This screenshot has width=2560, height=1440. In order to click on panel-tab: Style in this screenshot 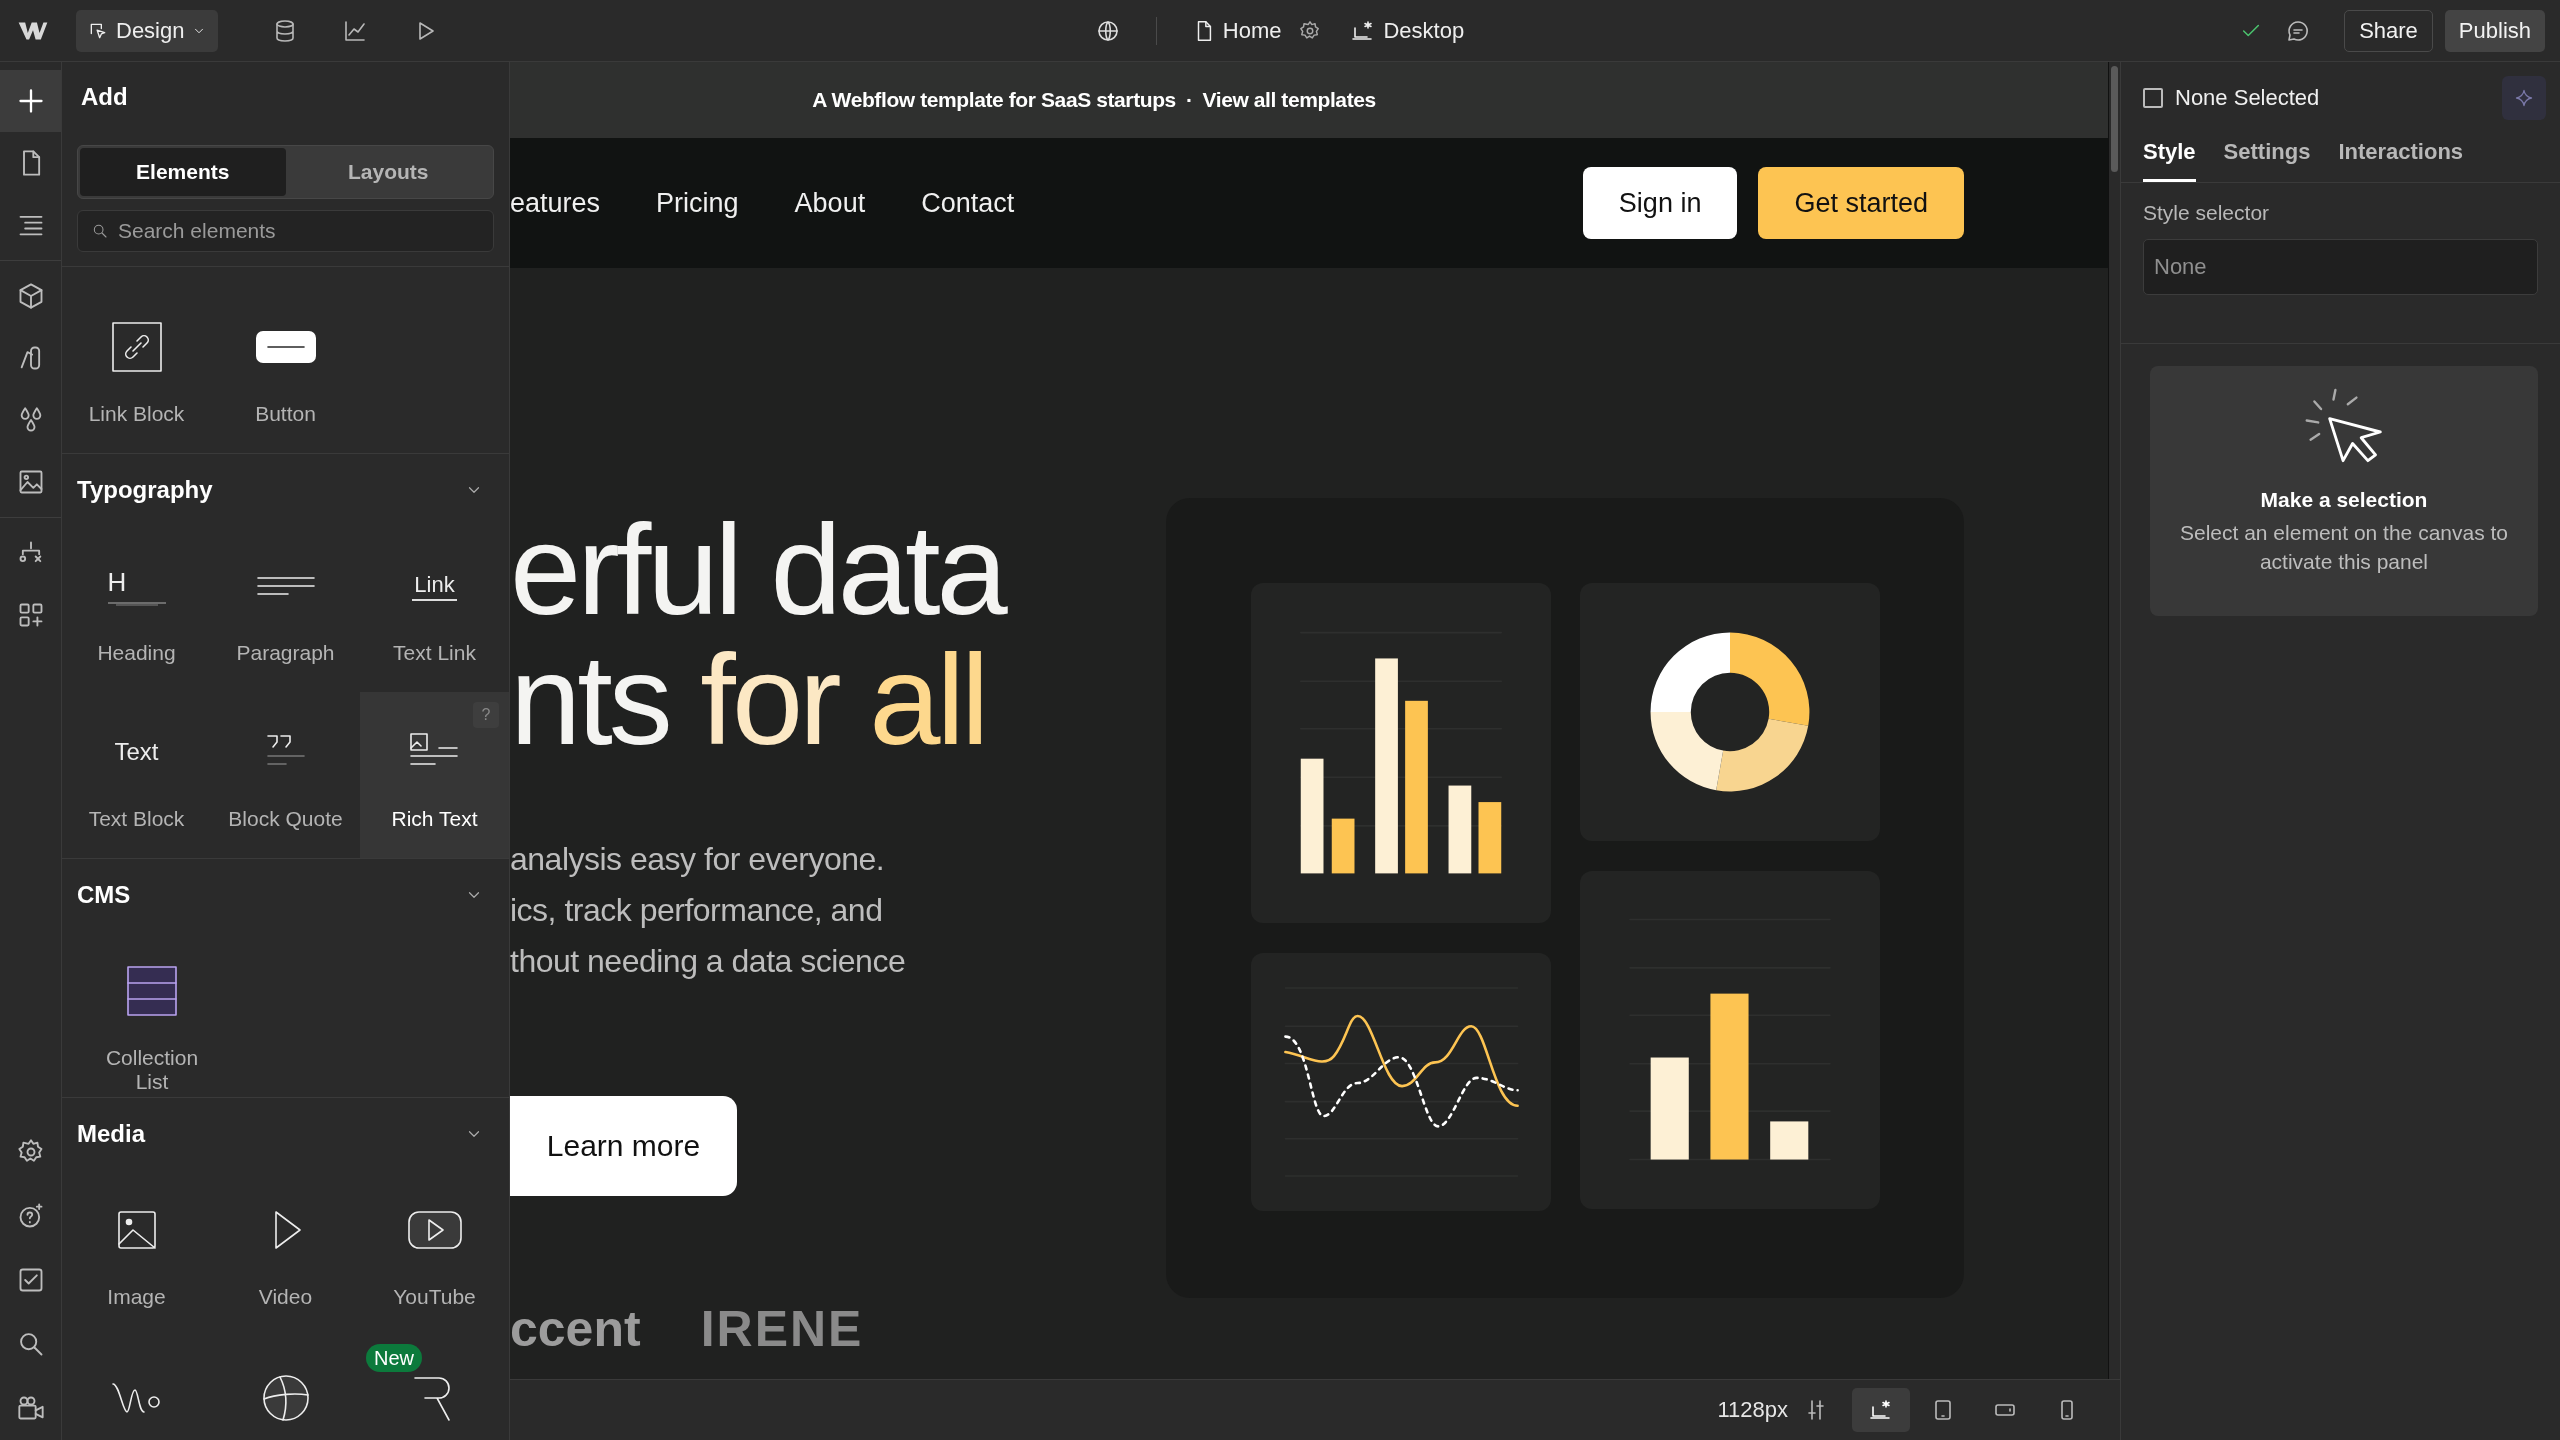, I will do `click(2169, 158)`.